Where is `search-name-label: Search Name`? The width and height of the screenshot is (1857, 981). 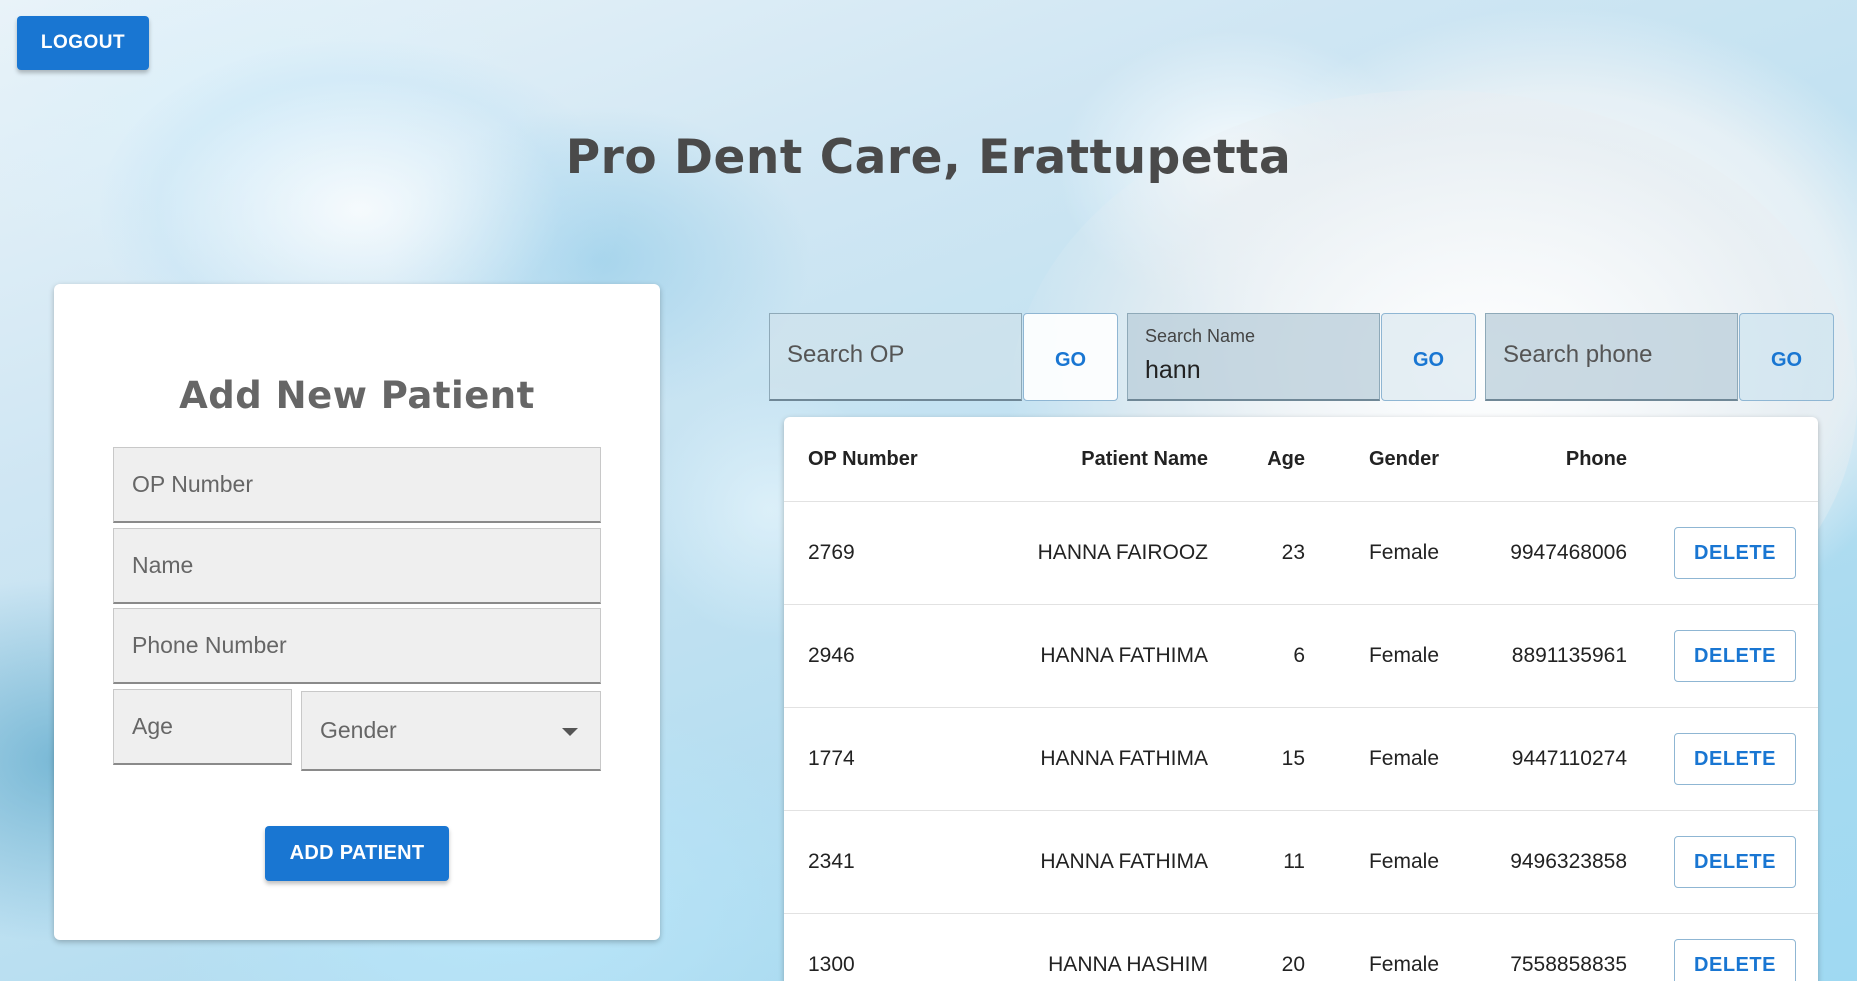 search-name-label: Search Name is located at coordinates (1200, 336).